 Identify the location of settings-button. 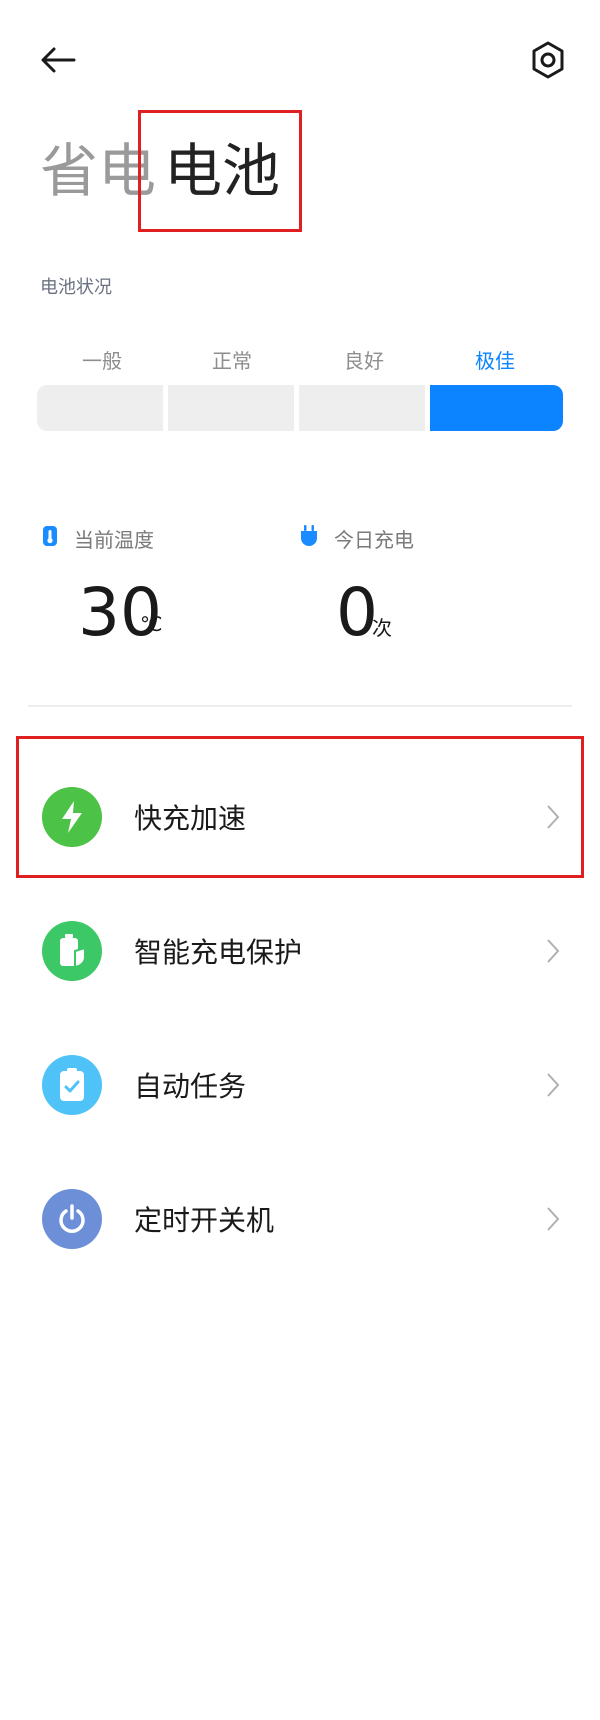
(548, 60).